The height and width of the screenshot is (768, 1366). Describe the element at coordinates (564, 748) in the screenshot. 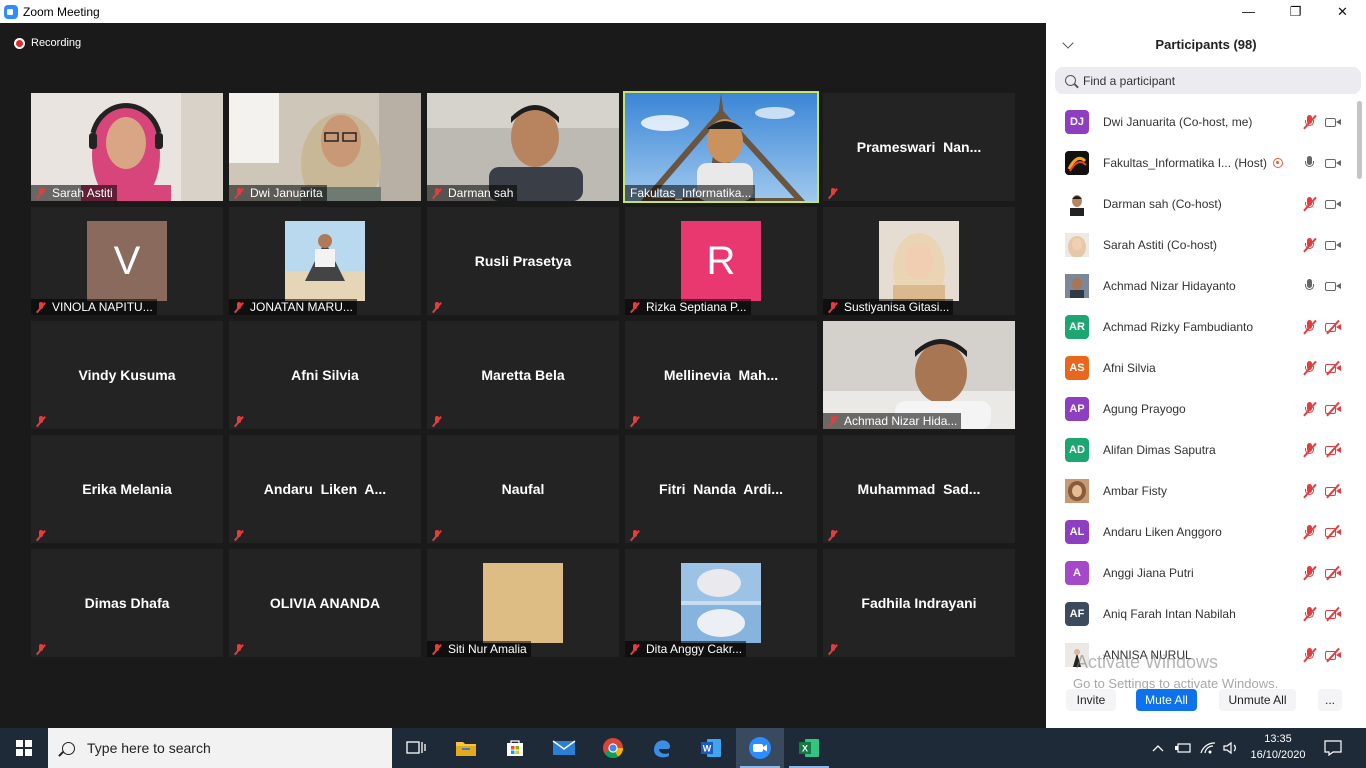

I see `mail-icon` at that location.